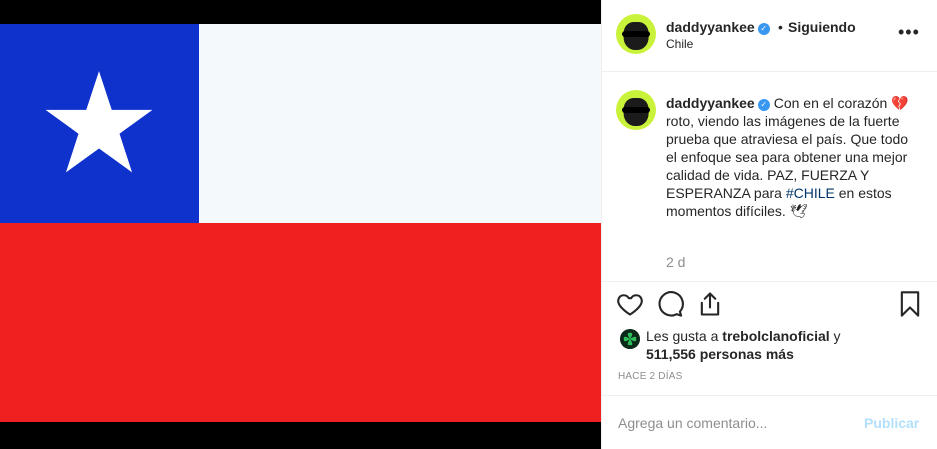 This screenshot has width=937, height=449. What do you see at coordinates (676, 262) in the screenshot?
I see `caption-time: 2 d` at bounding box center [676, 262].